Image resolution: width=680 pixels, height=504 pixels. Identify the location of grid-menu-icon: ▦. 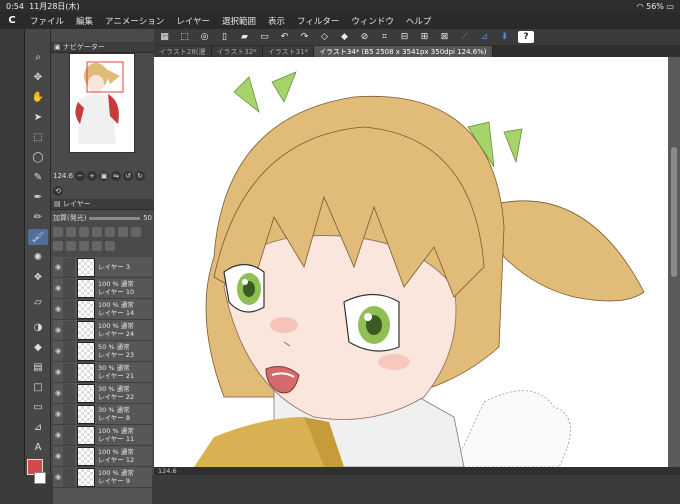
(164, 37).